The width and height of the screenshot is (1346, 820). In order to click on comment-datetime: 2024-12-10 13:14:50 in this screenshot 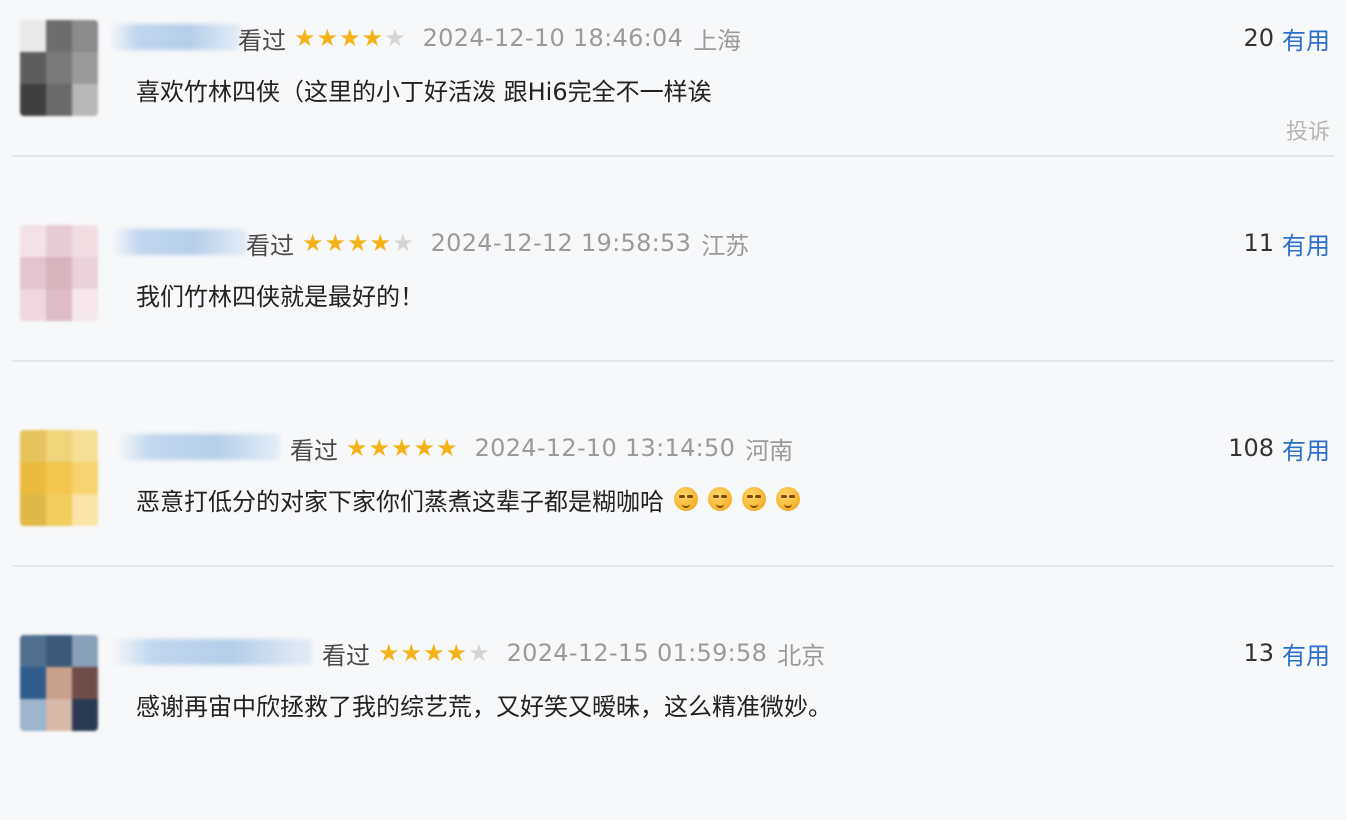, I will do `click(605, 448)`.